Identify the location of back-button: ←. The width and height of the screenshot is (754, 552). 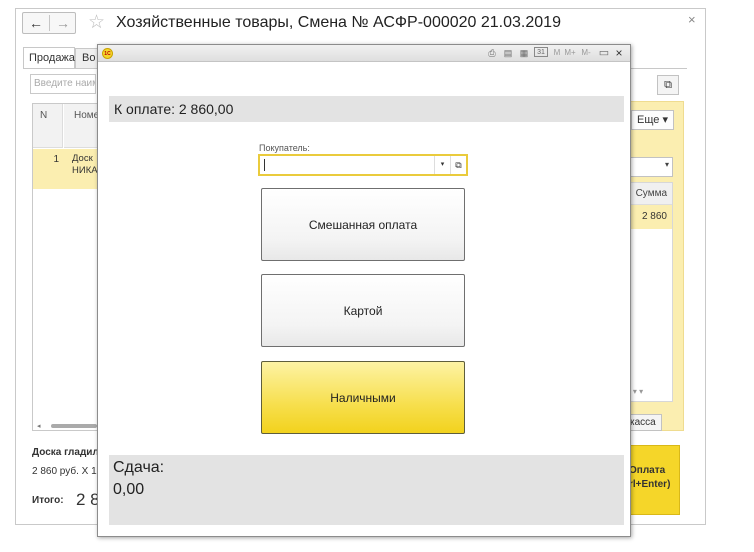
(36, 23).